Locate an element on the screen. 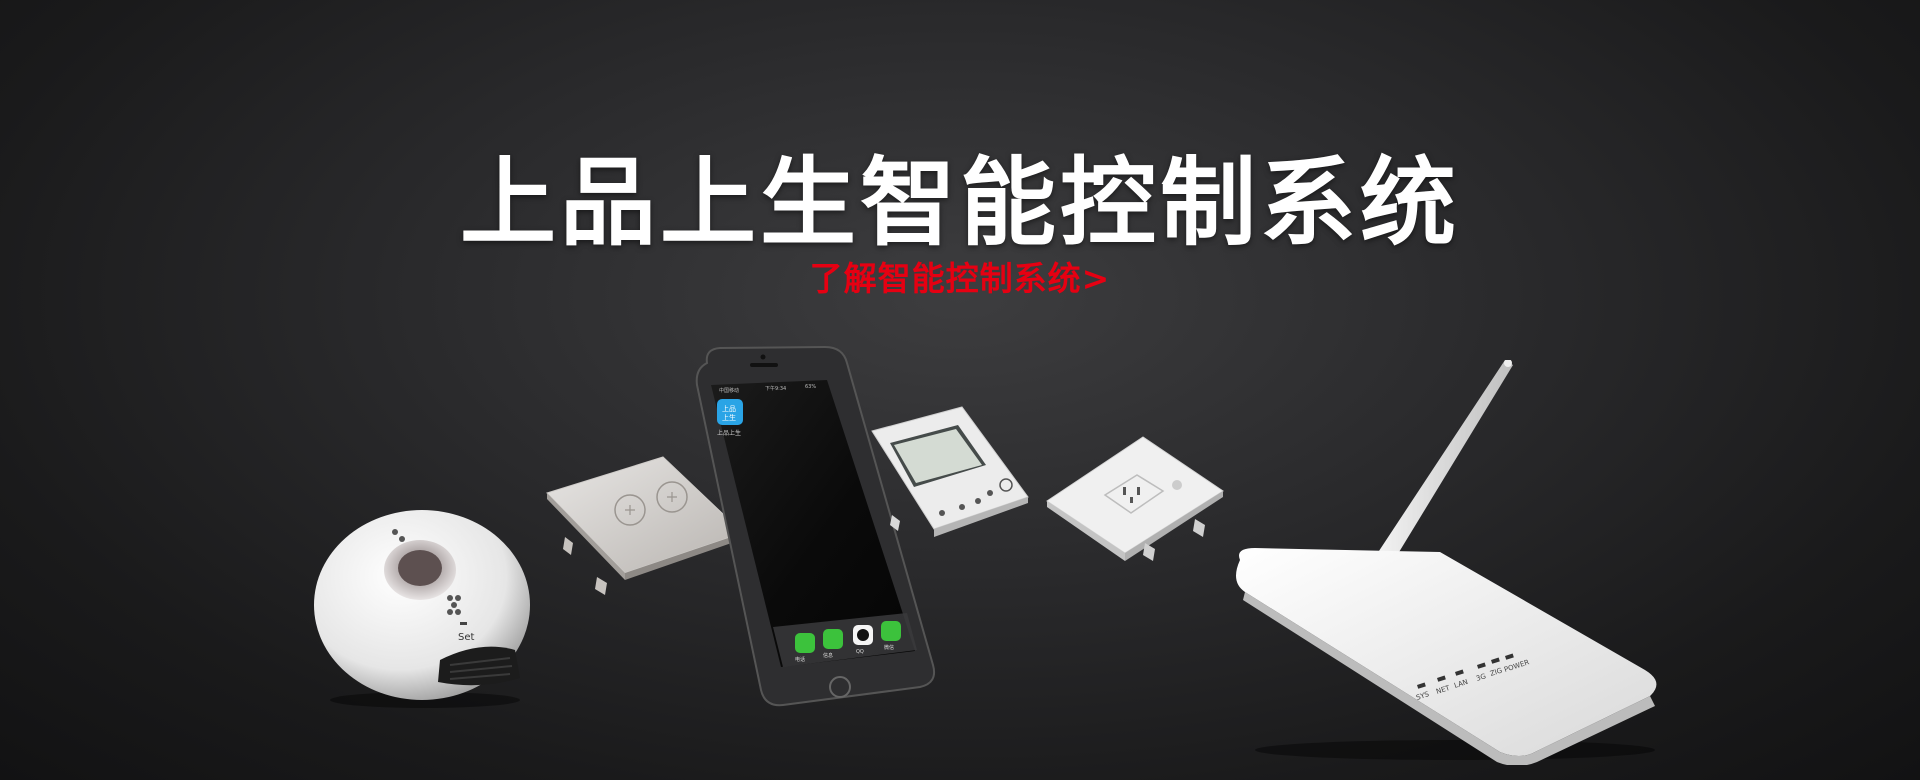 The image size is (1920, 780). thermostat-panel-image is located at coordinates (950, 471).